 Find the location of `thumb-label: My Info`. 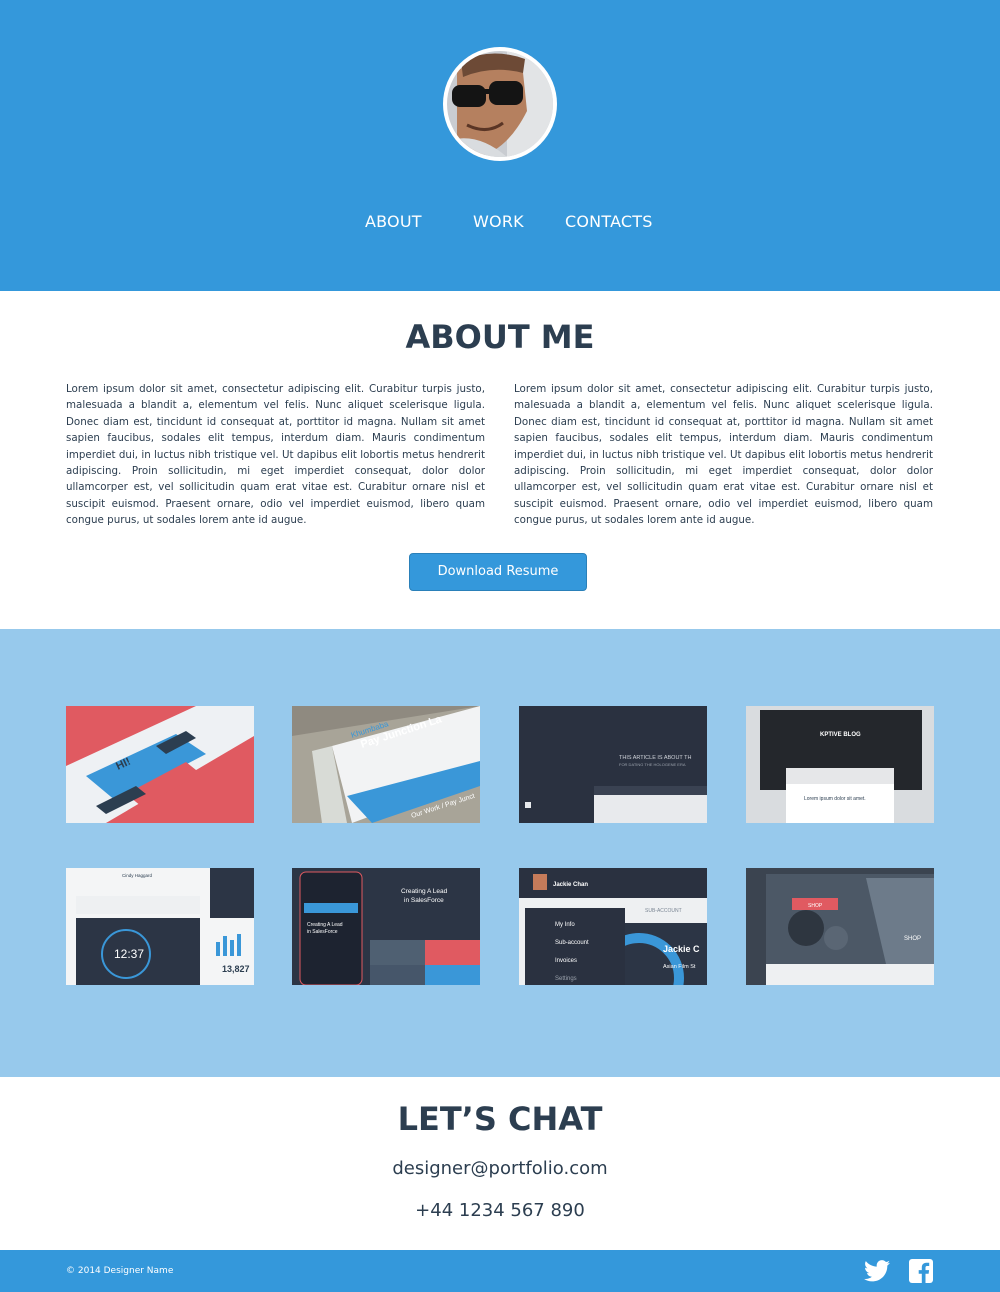

thumb-label: My Info is located at coordinates (565, 925).